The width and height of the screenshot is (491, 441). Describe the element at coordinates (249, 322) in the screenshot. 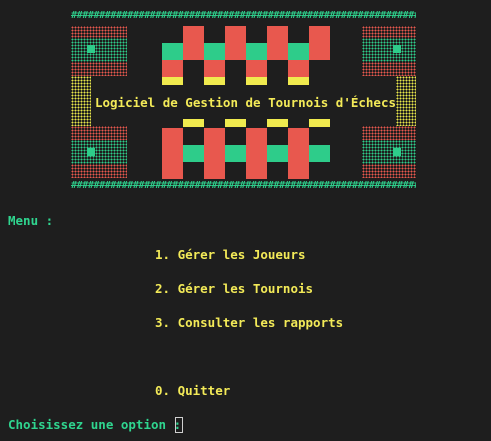

I see `menu-option-reports: 3. Consulter les rapports` at that location.